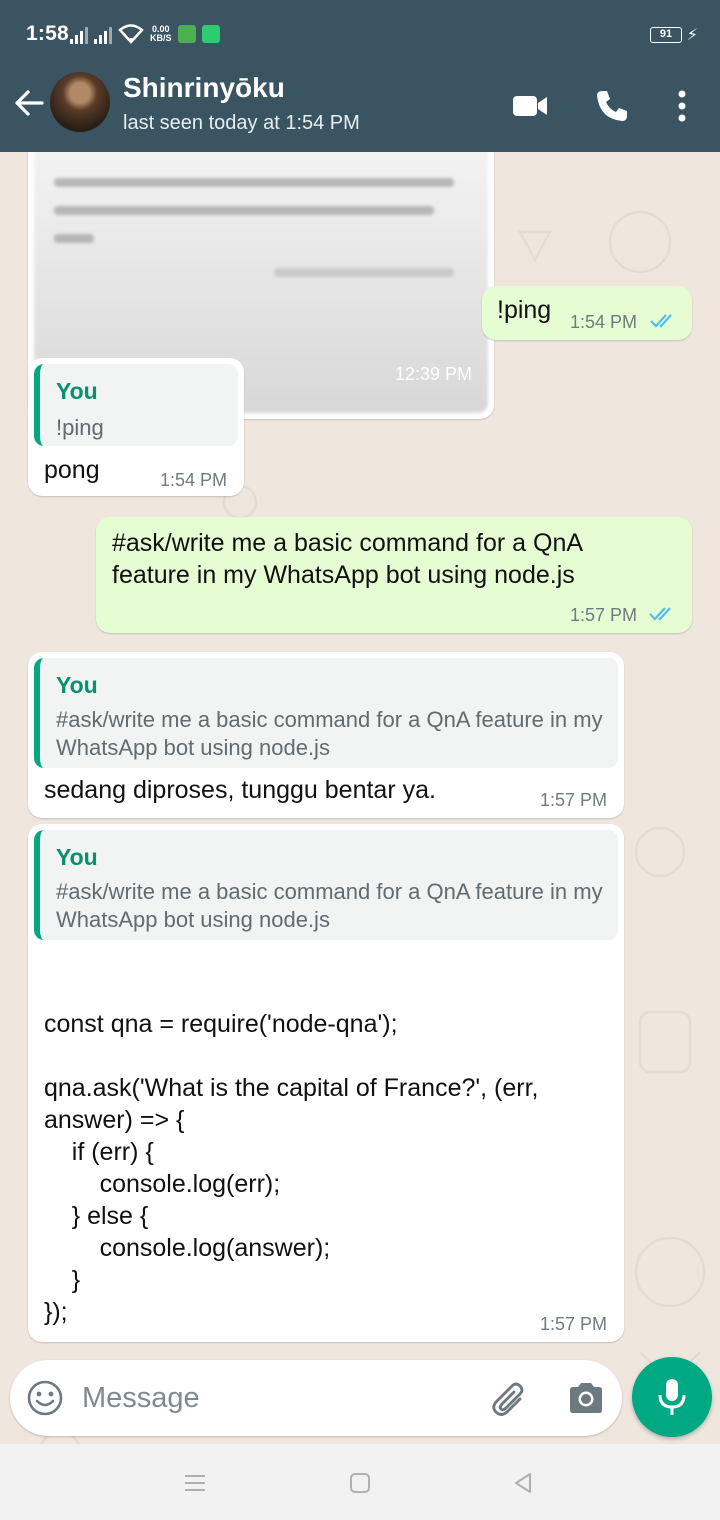 The height and width of the screenshot is (1520, 720). Describe the element at coordinates (72, 470) in the screenshot. I see `message-text: pong` at that location.